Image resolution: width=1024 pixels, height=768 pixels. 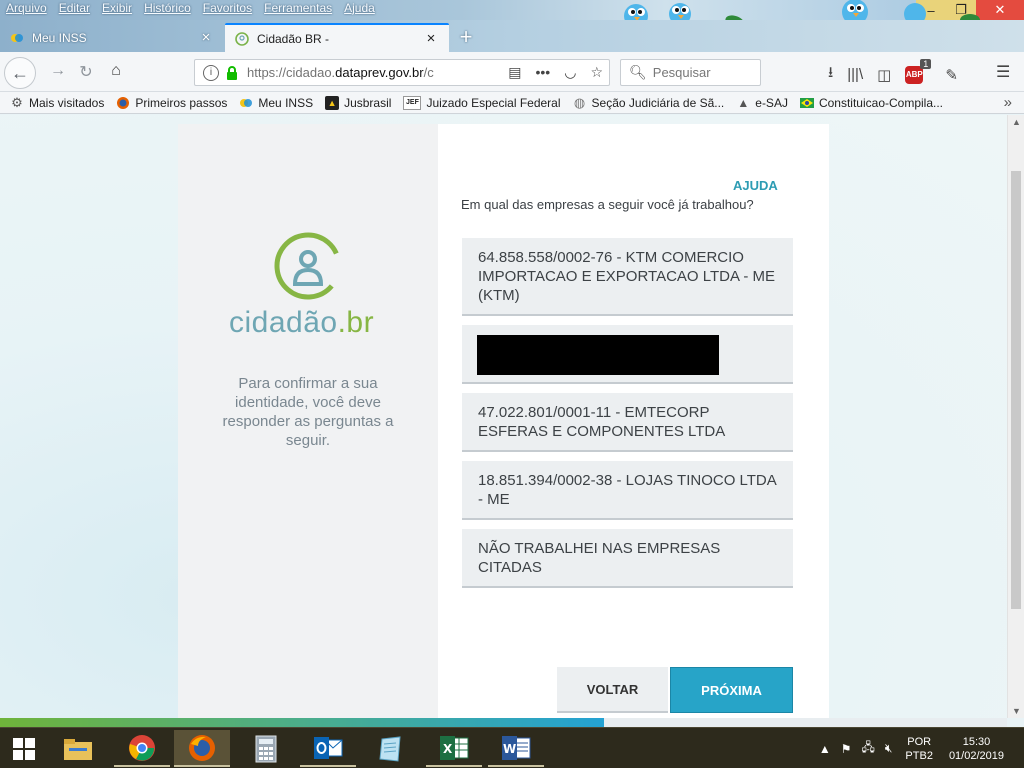 What do you see at coordinates (1016, 711) in the screenshot?
I see `scroll-down-icon: ▼` at bounding box center [1016, 711].